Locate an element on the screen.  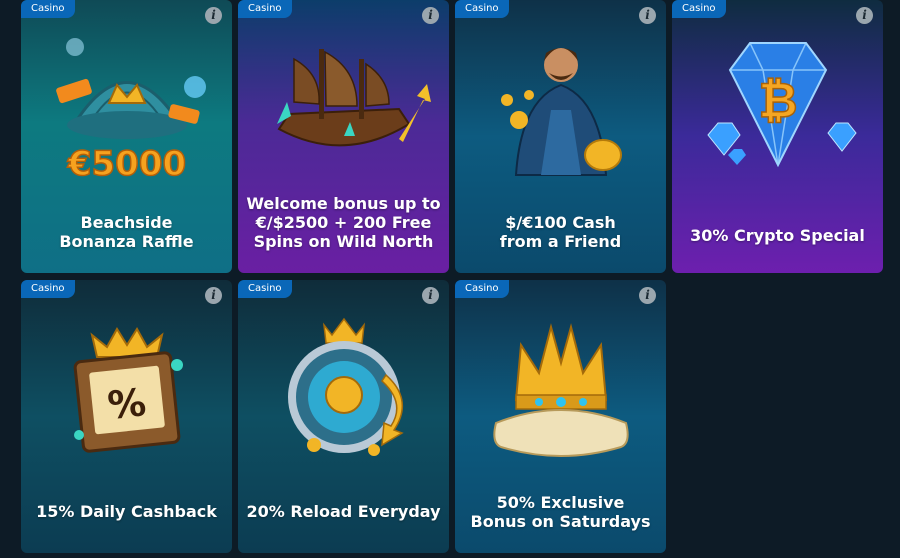
promo-title: $/€100 Cash from a Friend is located at coordinates (560, 232).